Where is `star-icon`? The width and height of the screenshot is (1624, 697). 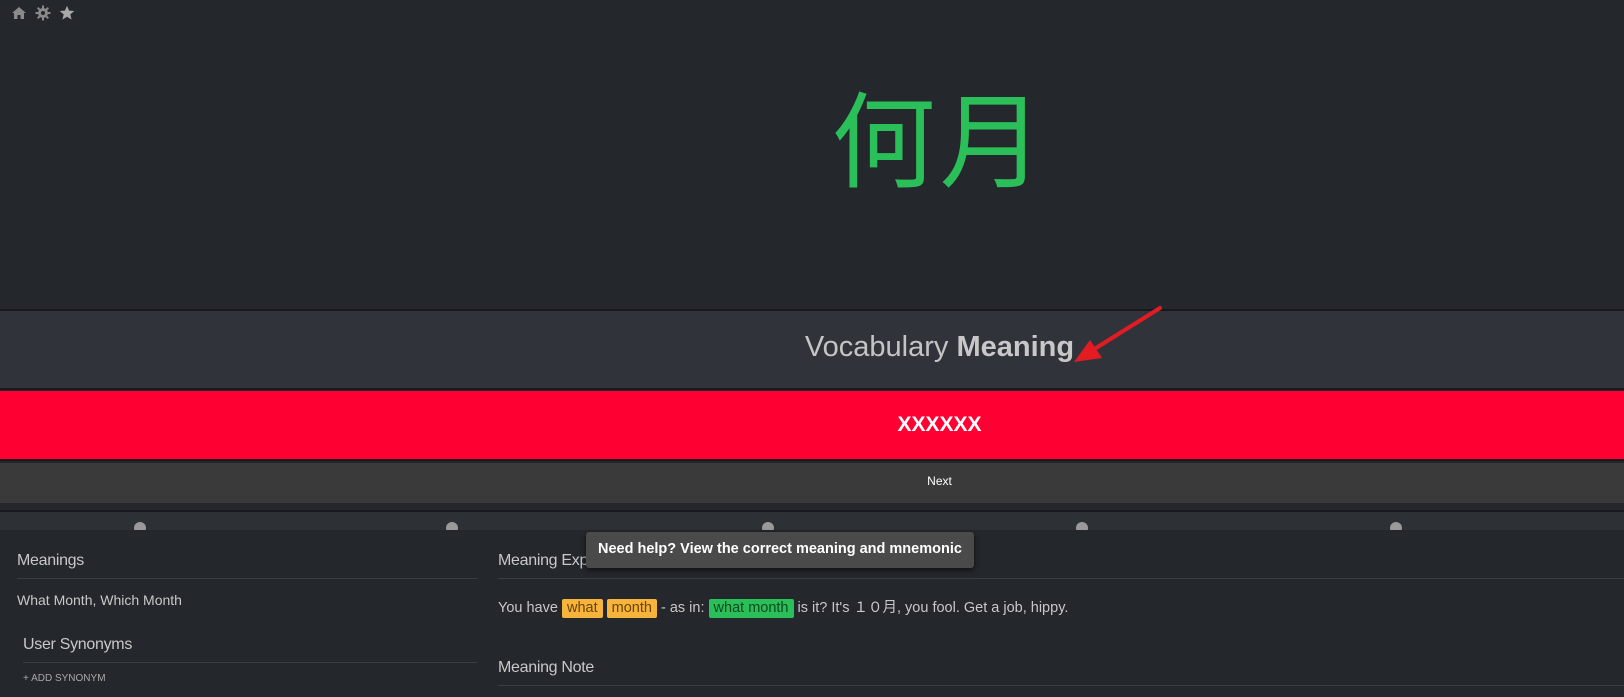
star-icon is located at coordinates (67, 13).